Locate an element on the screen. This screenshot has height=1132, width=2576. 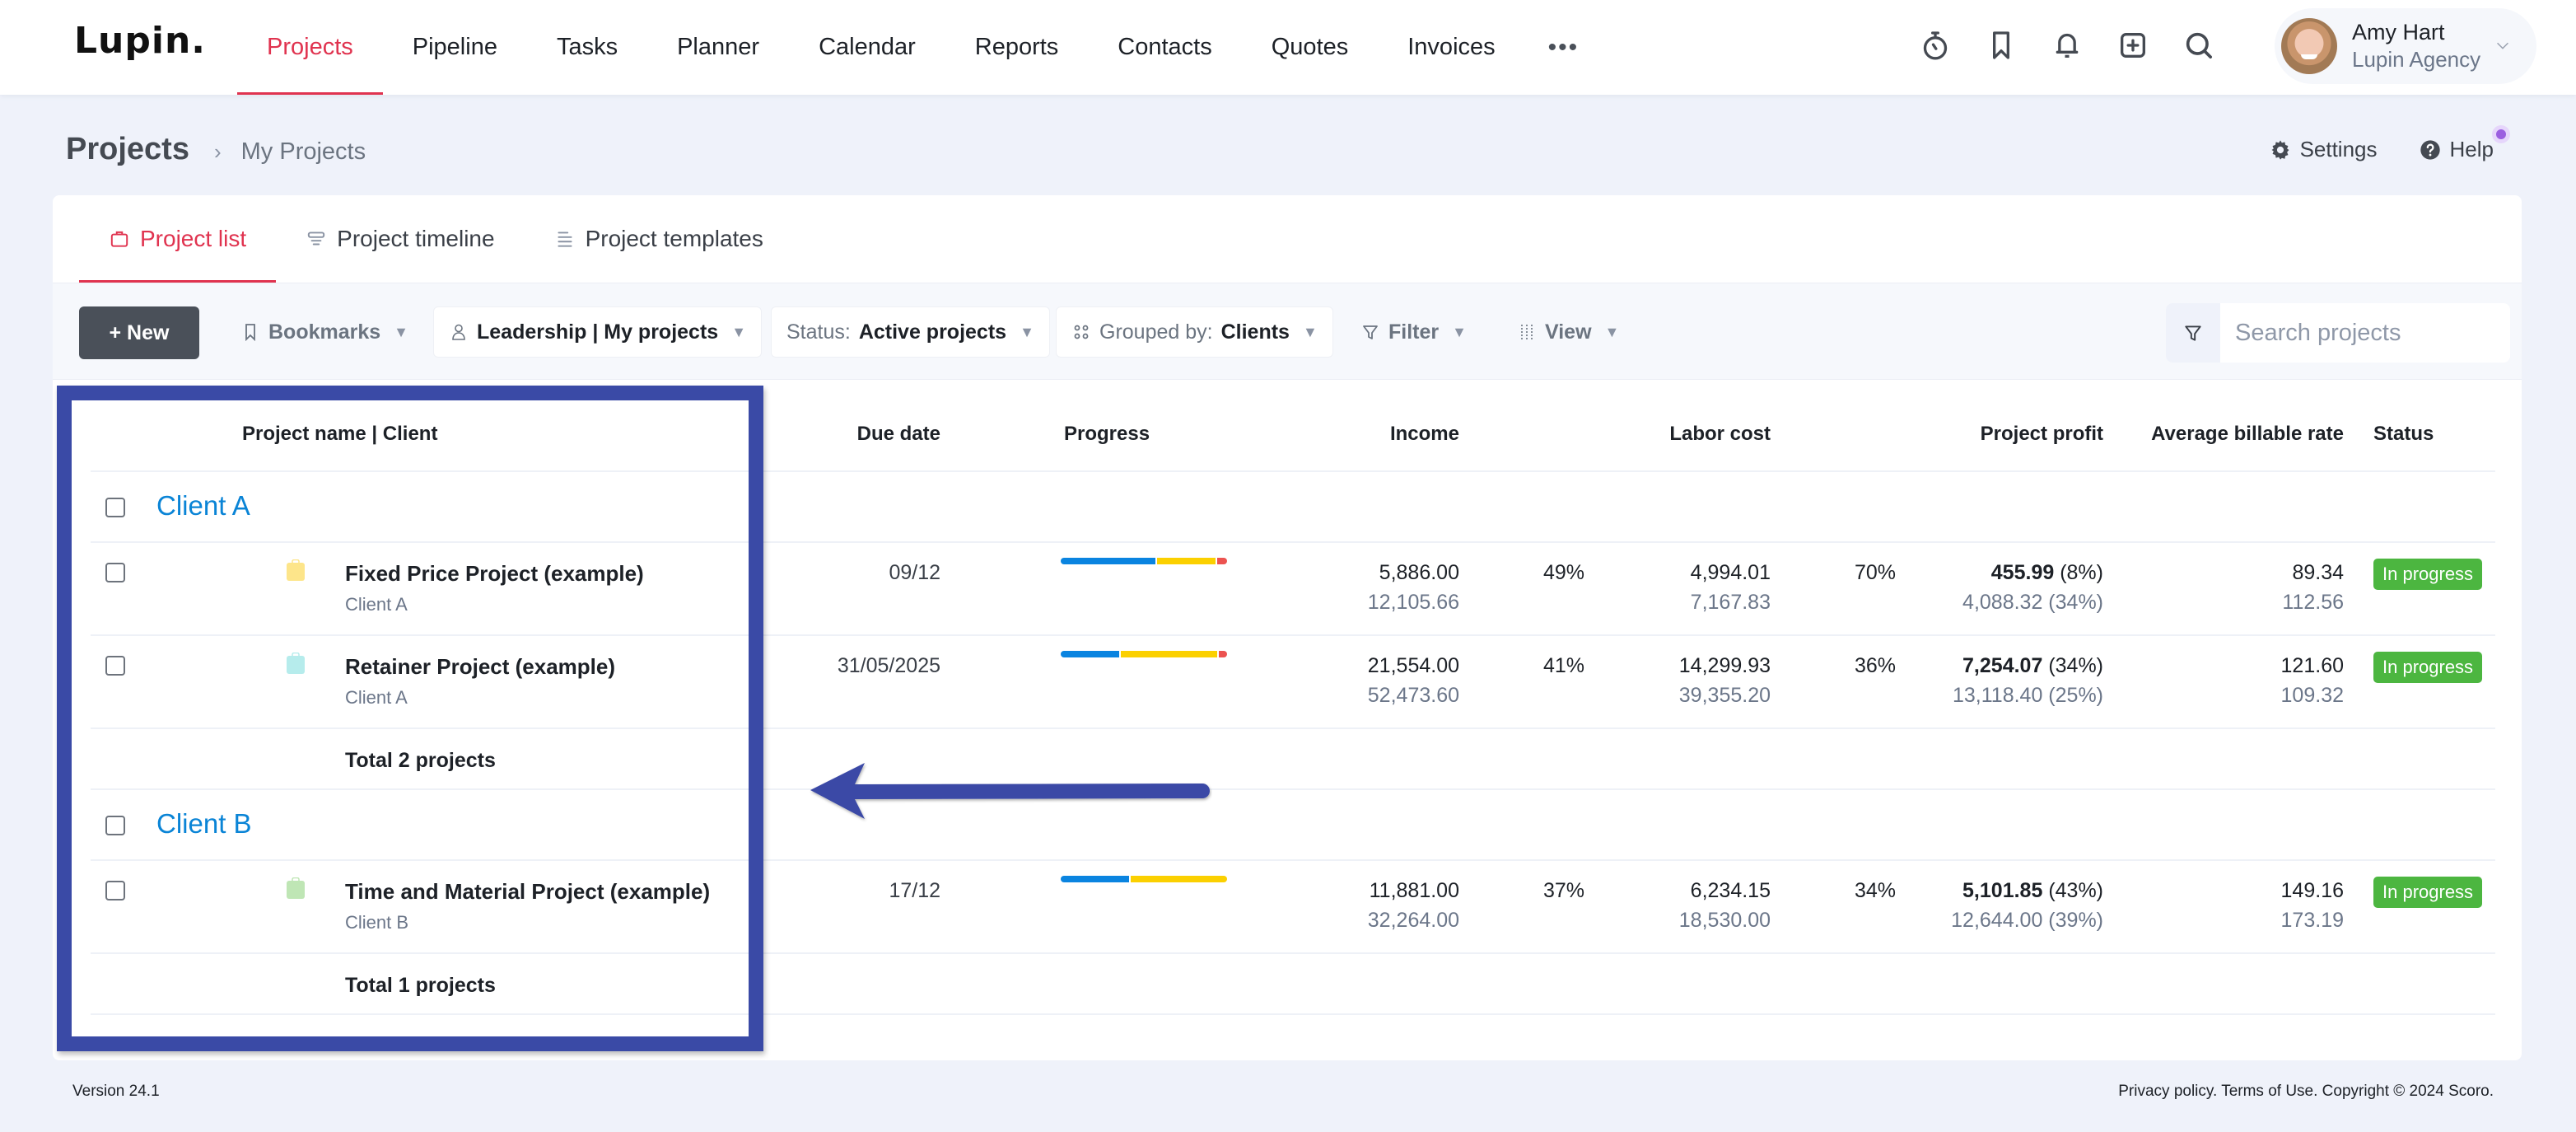
column-header-status: Status is located at coordinates (2403, 434).